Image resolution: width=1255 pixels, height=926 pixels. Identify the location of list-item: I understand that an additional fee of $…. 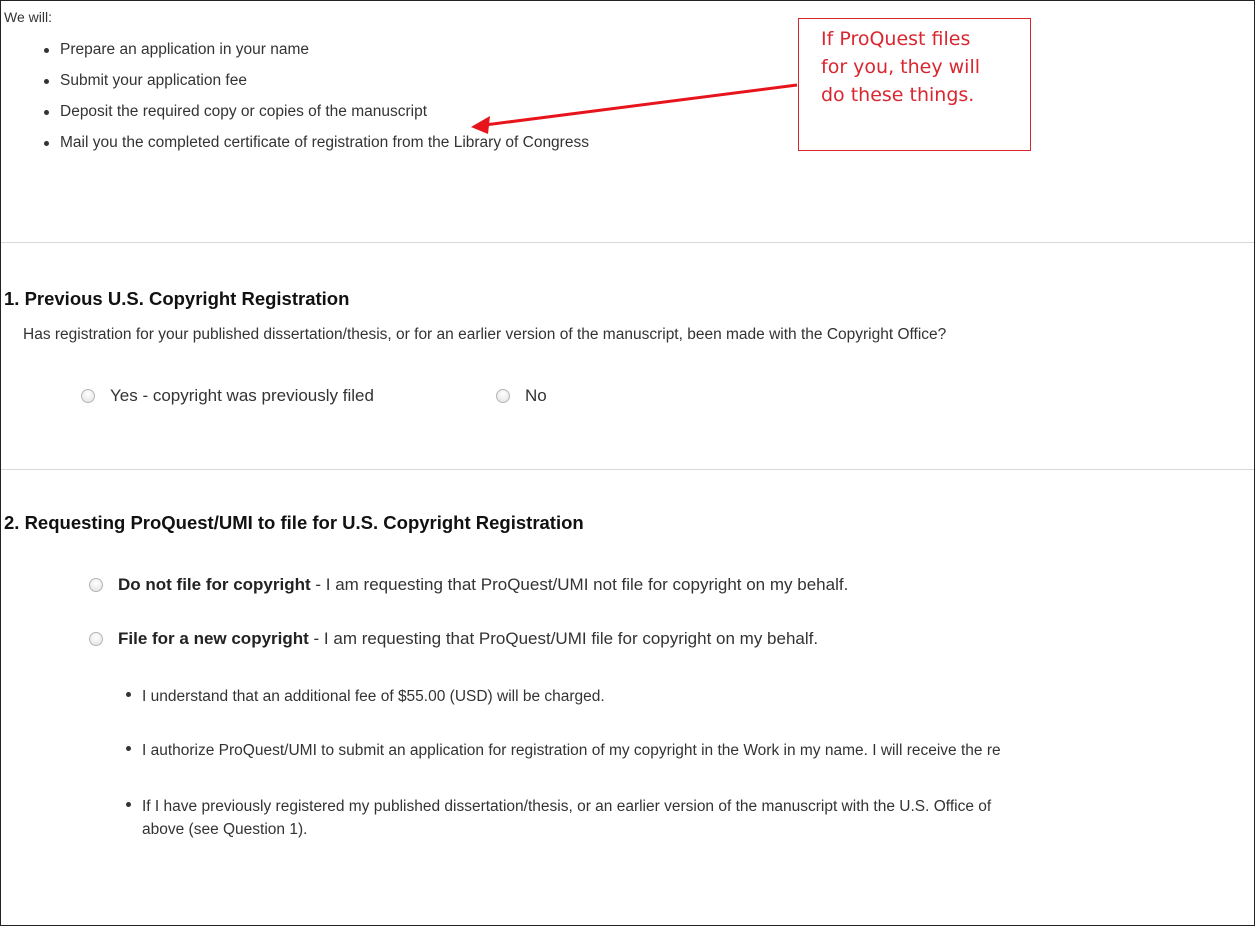
(364, 696).